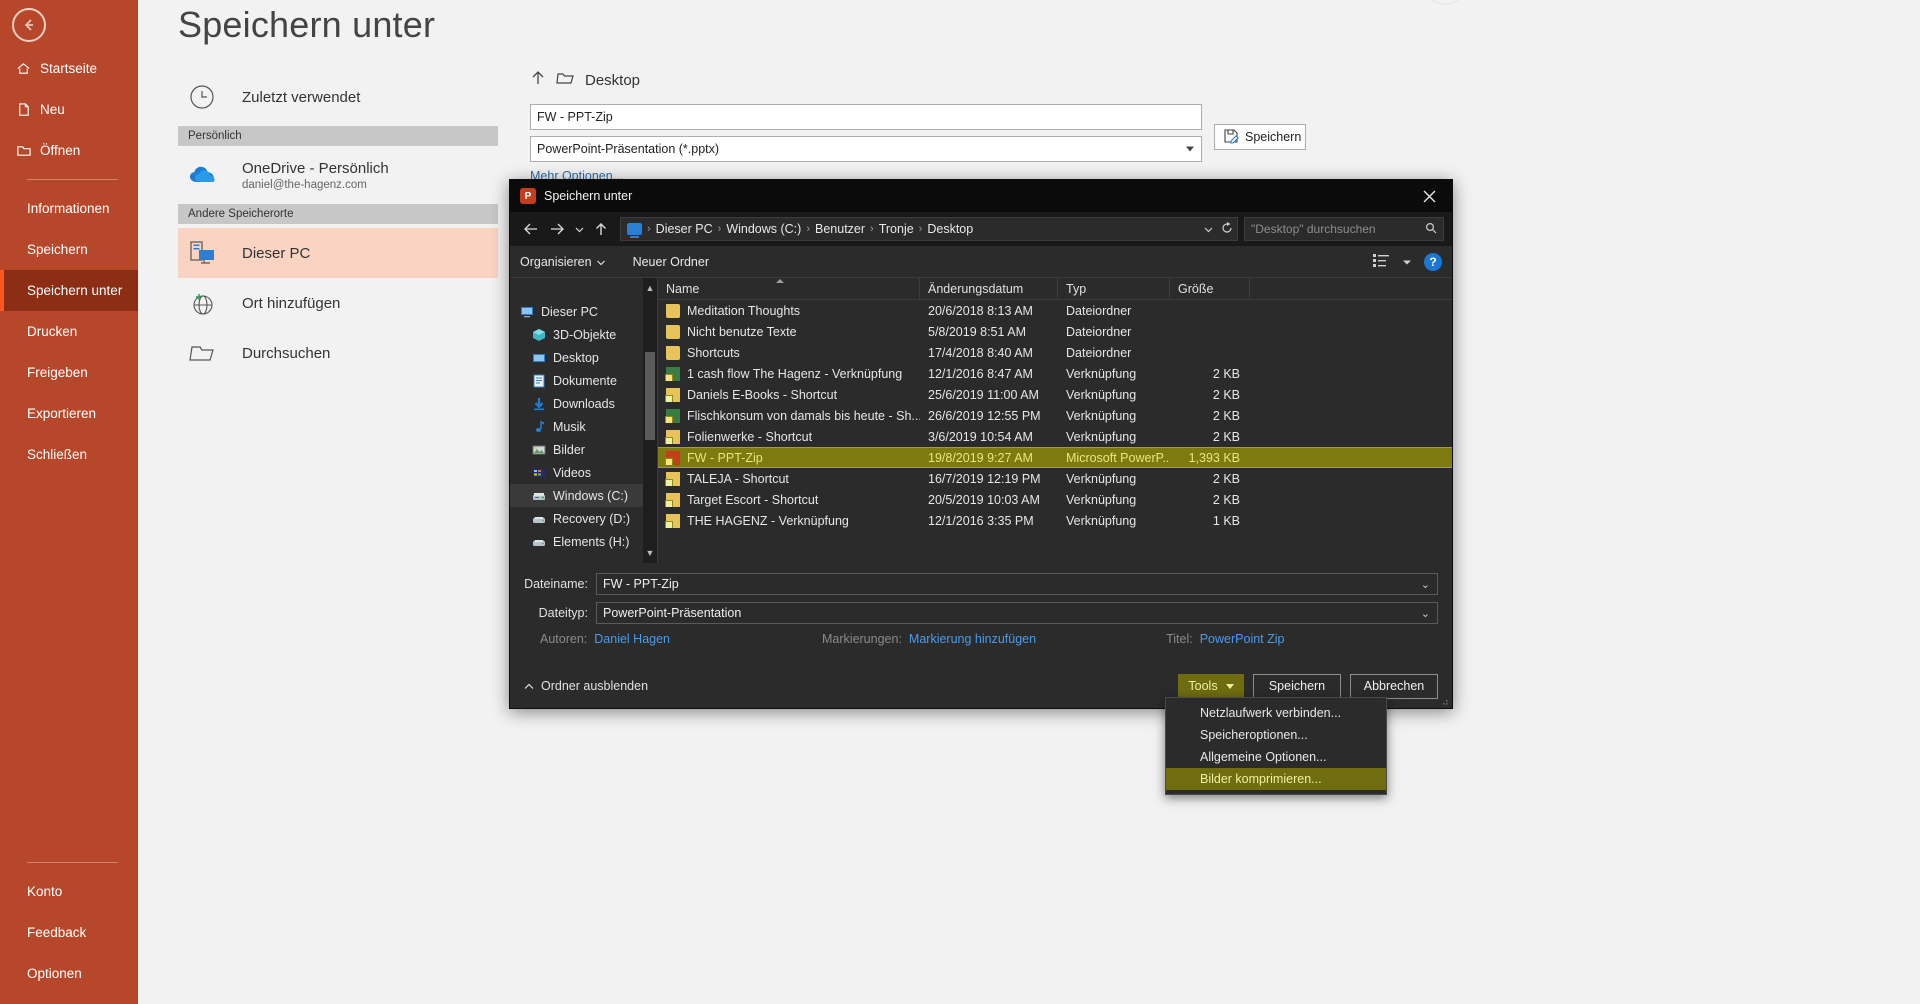 The width and height of the screenshot is (1920, 1004). What do you see at coordinates (583, 518) in the screenshot?
I see `tree-item-recovery-d: Recovery (D:)` at bounding box center [583, 518].